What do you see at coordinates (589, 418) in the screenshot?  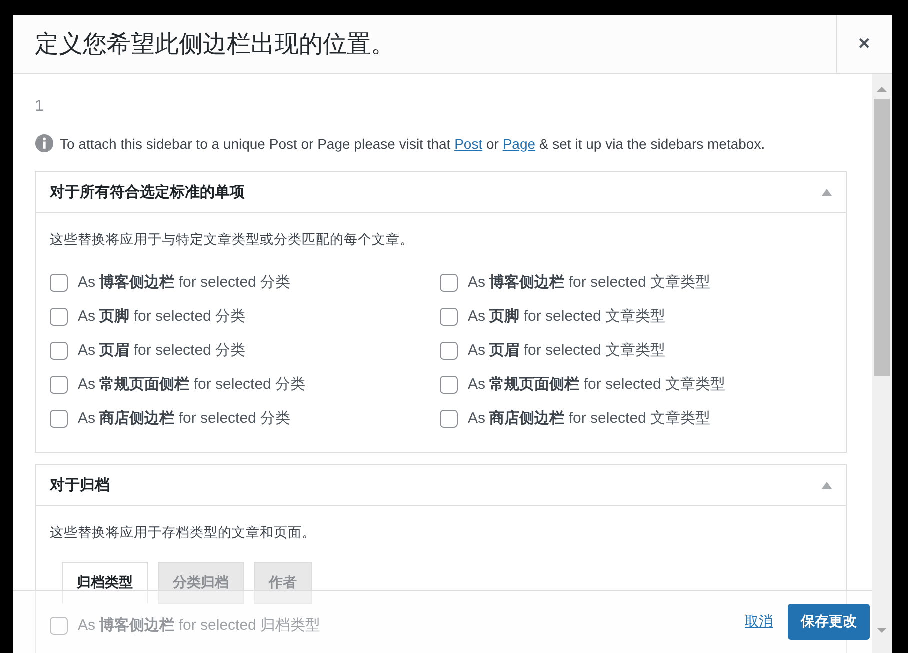 I see `checkbox-label: As 商店侧边栏 for selected 文章类型` at bounding box center [589, 418].